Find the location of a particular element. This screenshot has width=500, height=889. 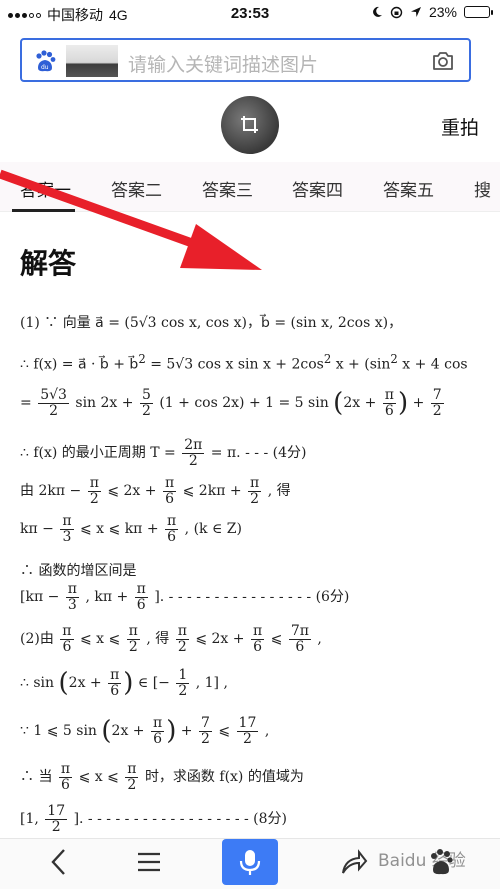

back-icon is located at coordinates (59, 862).